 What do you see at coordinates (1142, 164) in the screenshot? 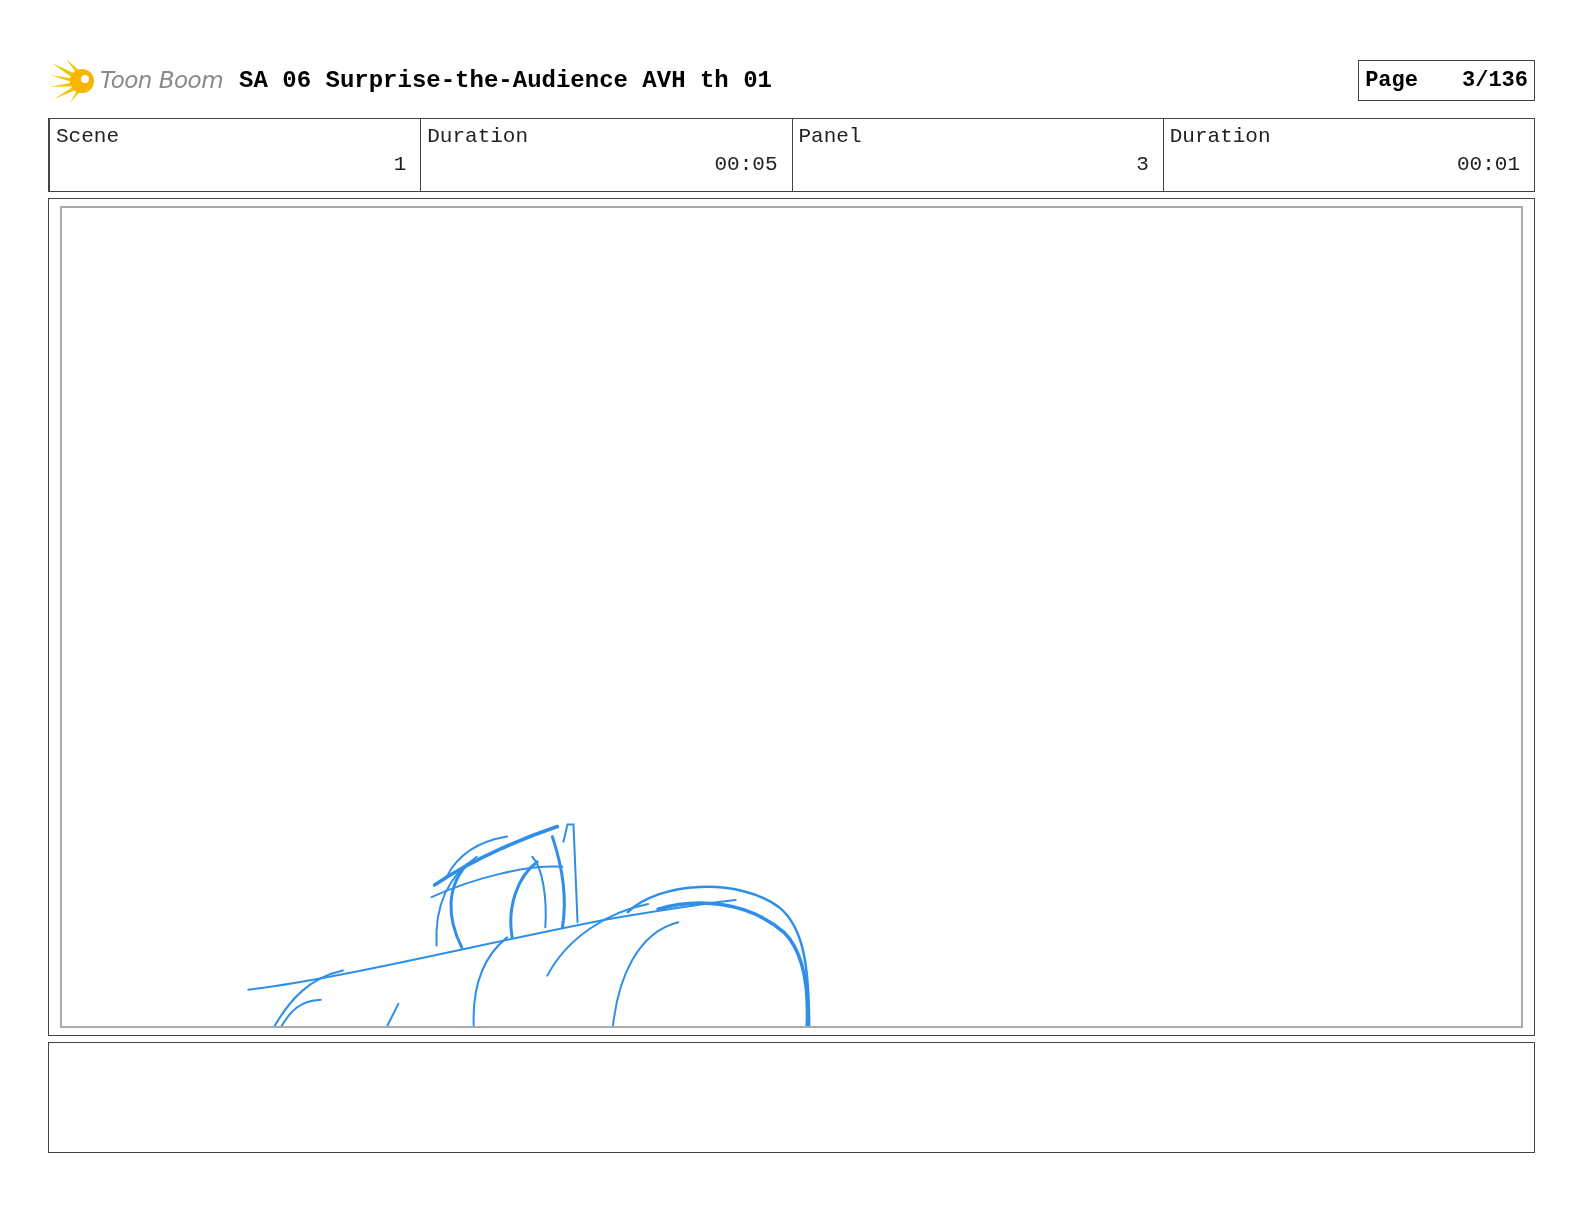
I see `field-value: 3` at bounding box center [1142, 164].